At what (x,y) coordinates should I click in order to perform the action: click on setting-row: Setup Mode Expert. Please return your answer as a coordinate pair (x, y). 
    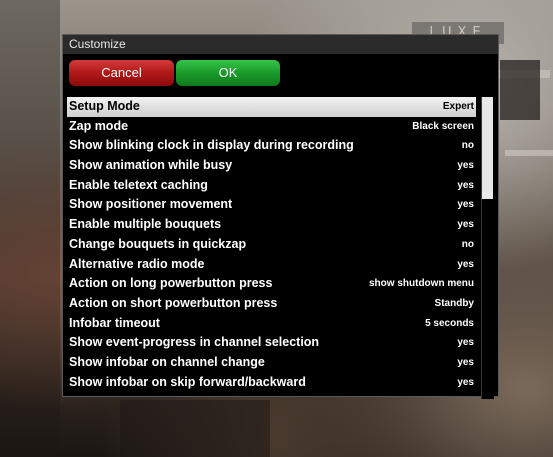
    Looking at the image, I should click on (271, 107).